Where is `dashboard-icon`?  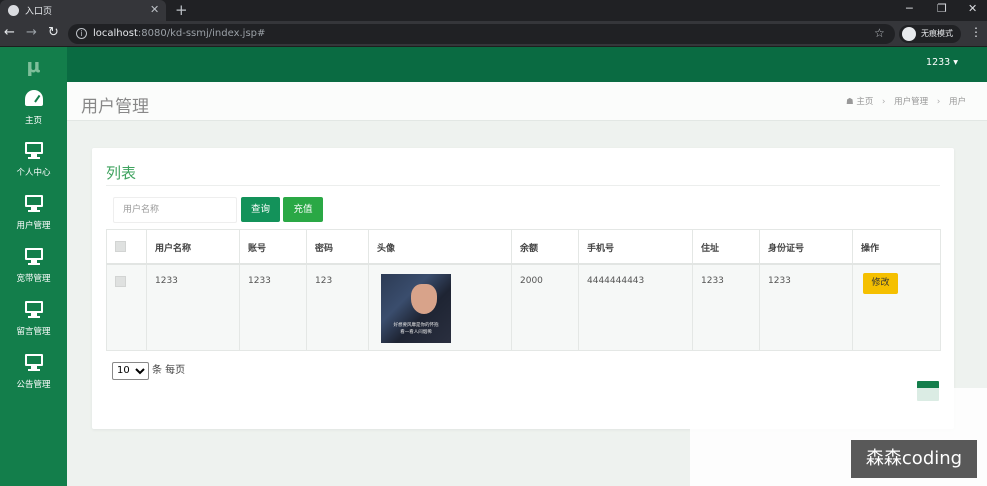
dashboard-icon is located at coordinates (34, 99).